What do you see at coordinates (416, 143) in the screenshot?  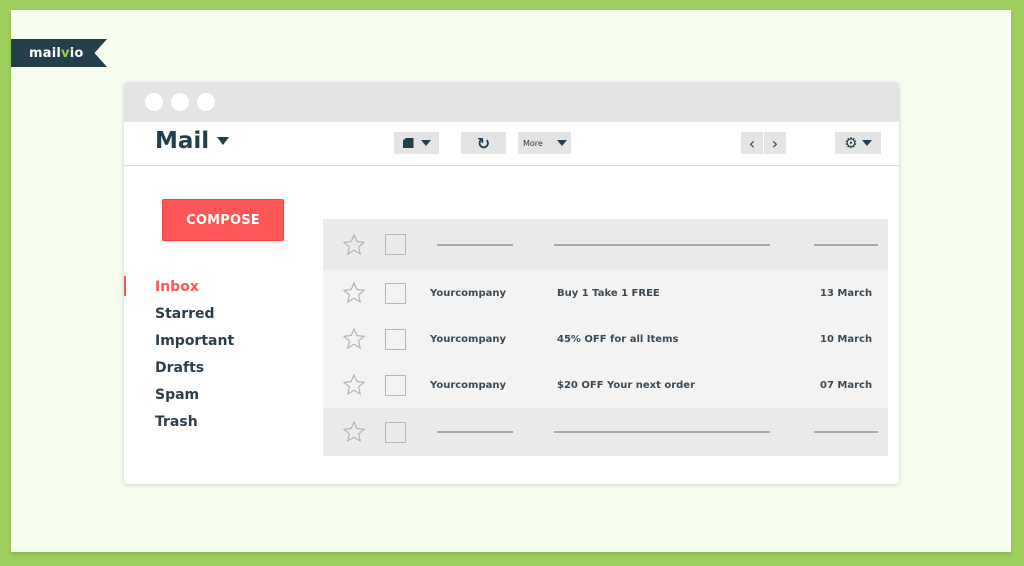 I see `folder-dropdown-button` at bounding box center [416, 143].